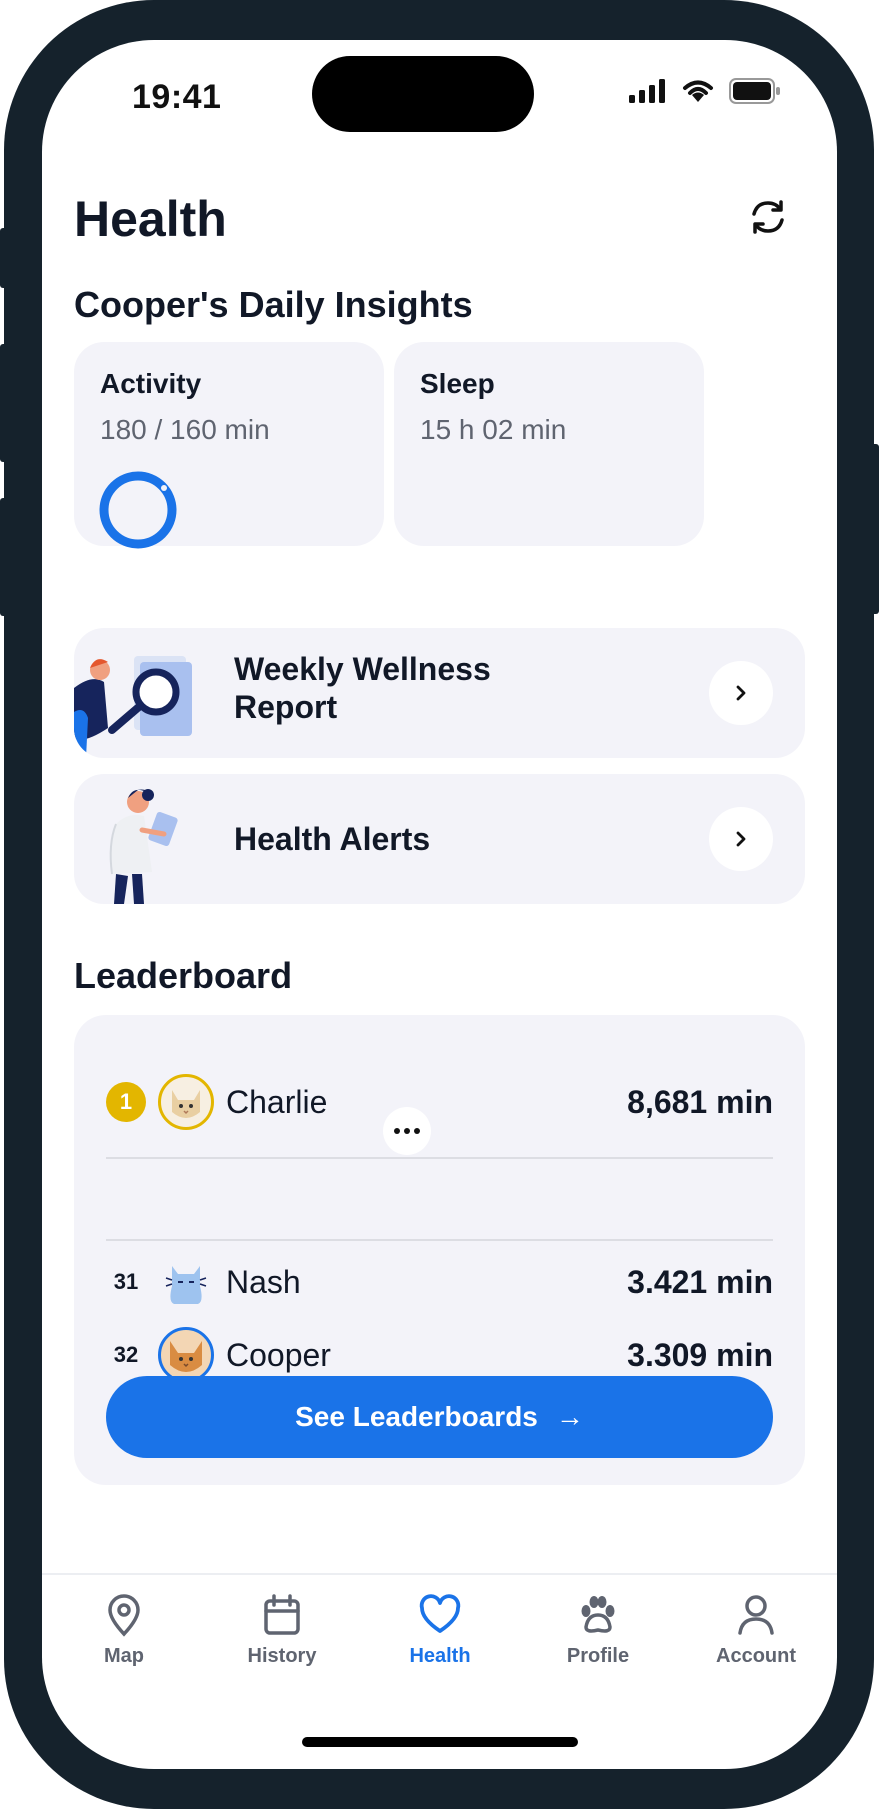 The height and width of the screenshot is (1809, 879). What do you see at coordinates (332, 839) in the screenshot?
I see `health-alerts-label: Health Alerts` at bounding box center [332, 839].